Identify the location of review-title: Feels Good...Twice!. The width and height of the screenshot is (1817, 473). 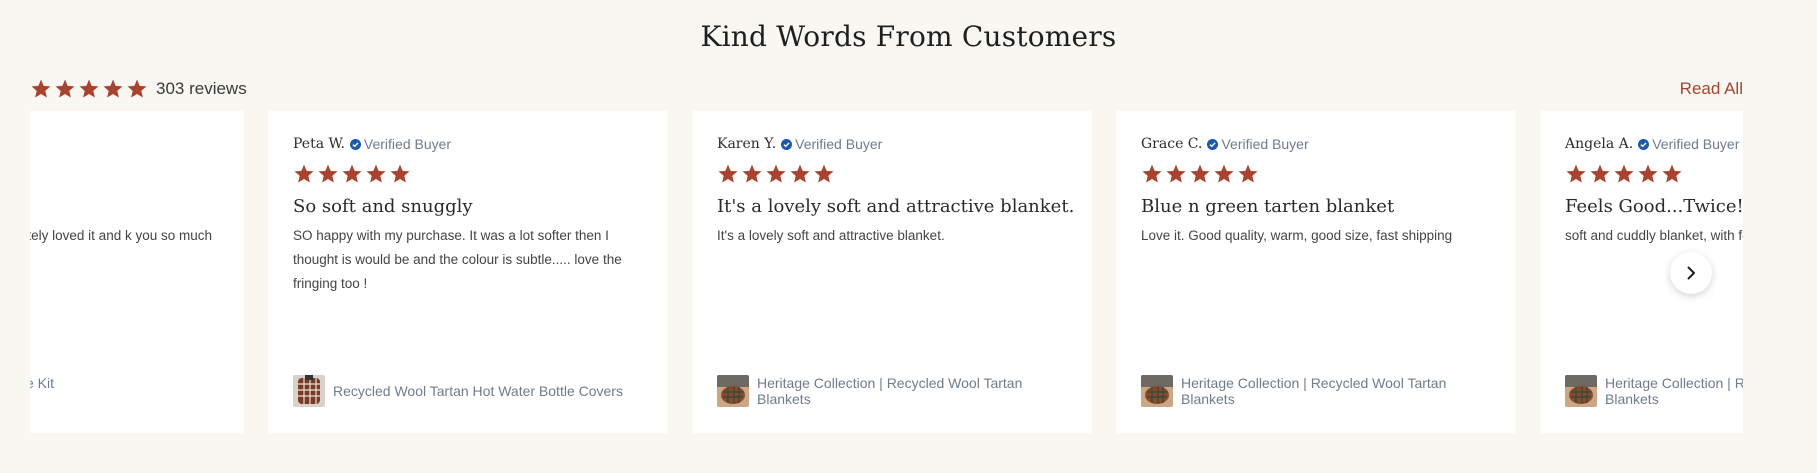
(1654, 206).